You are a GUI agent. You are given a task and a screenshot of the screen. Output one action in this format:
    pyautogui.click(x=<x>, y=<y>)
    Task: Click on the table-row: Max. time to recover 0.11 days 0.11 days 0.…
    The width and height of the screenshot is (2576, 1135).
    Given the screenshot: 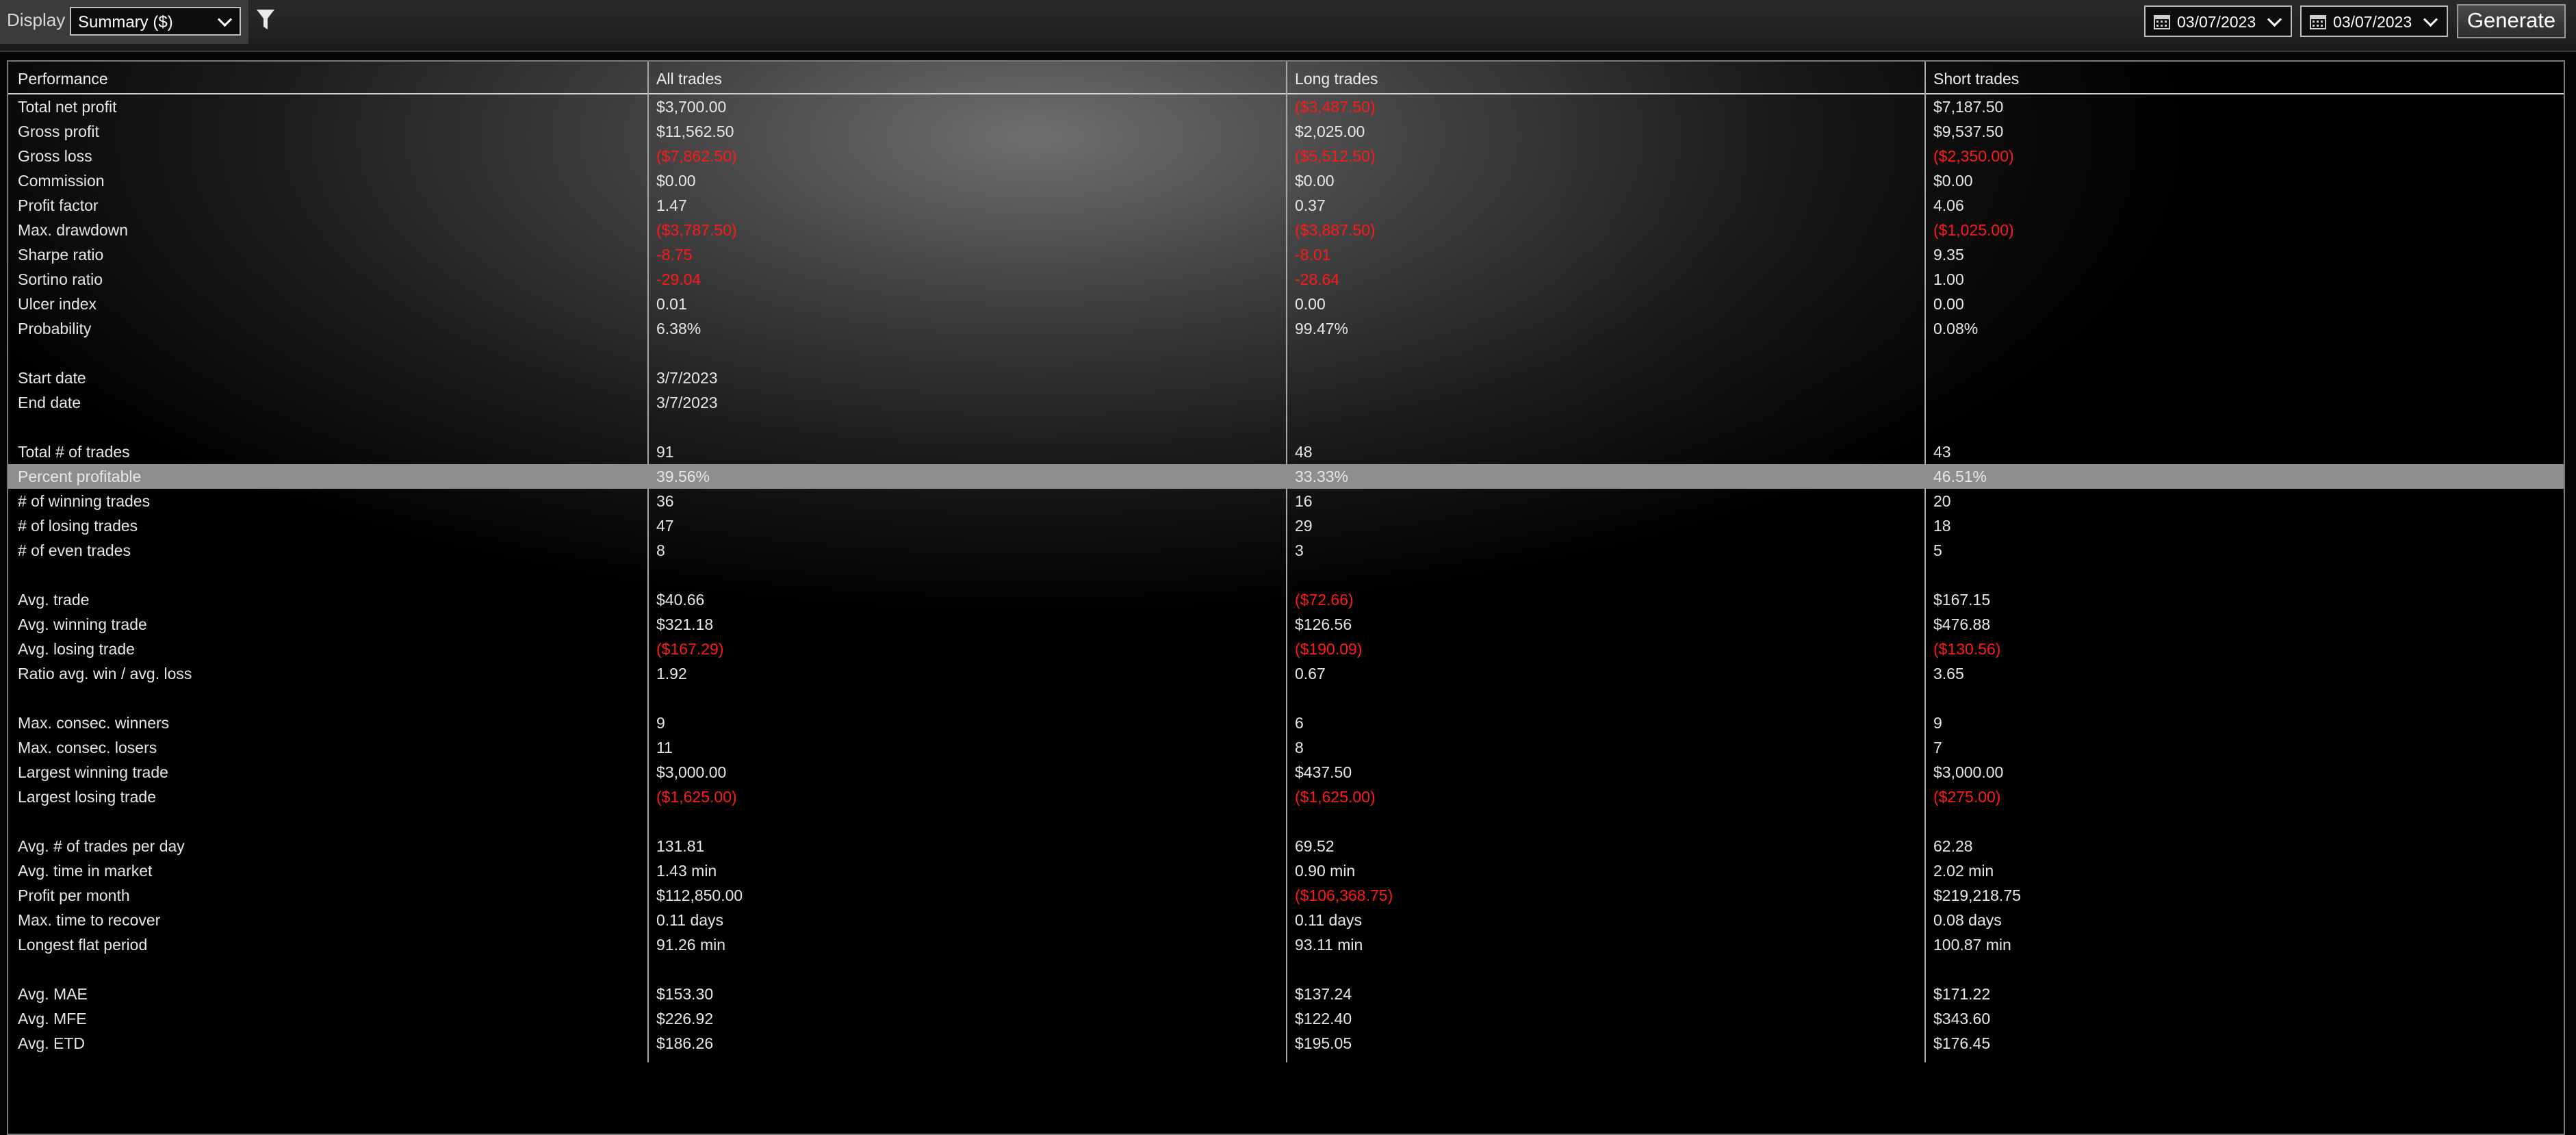 What is the action you would take?
    pyautogui.click(x=1286, y=920)
    